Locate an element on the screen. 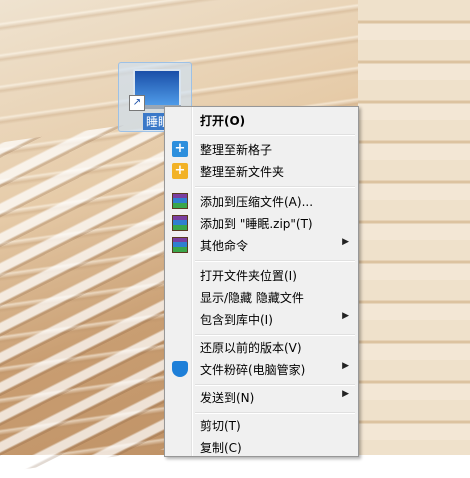  menu-item-label: 还原以前的版本(V) is located at coordinates (251, 348).